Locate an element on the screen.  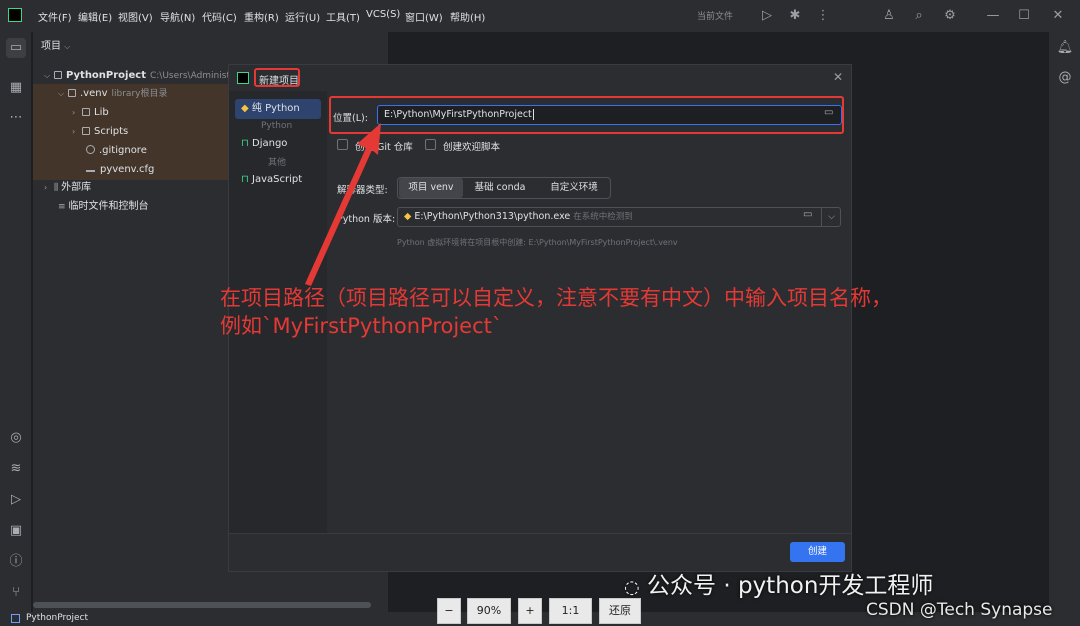
zoom-level: 90% is located at coordinates (489, 611).